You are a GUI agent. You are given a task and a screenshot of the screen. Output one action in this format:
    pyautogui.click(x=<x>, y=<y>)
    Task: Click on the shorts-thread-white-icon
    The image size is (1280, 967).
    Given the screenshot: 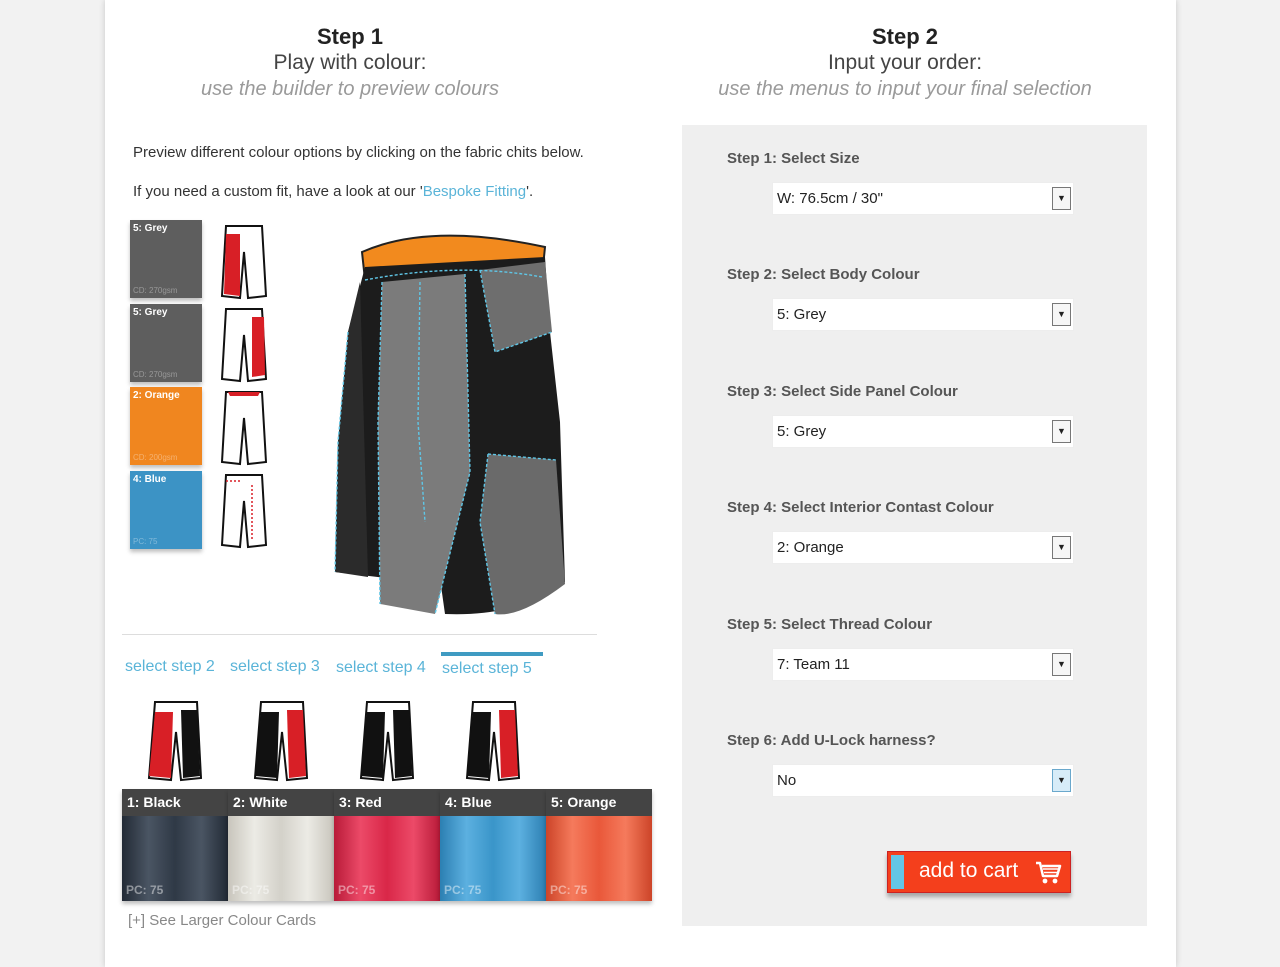 What is the action you would take?
    pyautogui.click(x=281, y=741)
    